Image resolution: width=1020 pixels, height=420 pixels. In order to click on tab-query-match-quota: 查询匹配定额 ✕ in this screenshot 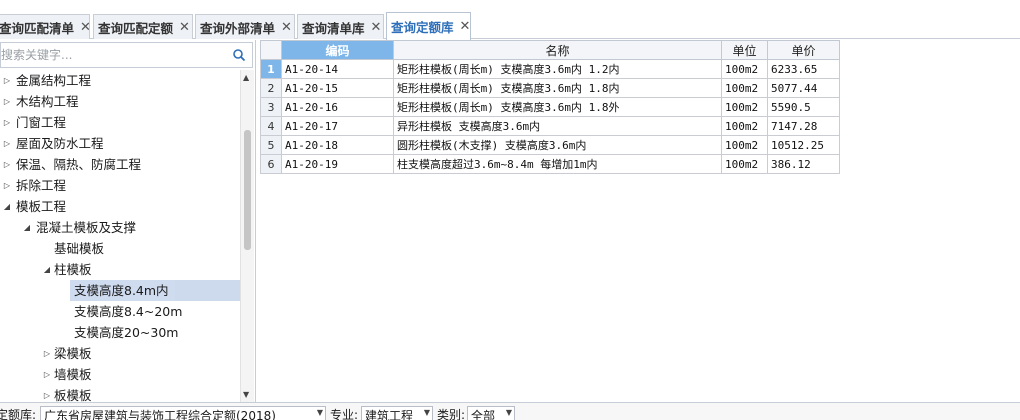, I will do `click(143, 26)`.